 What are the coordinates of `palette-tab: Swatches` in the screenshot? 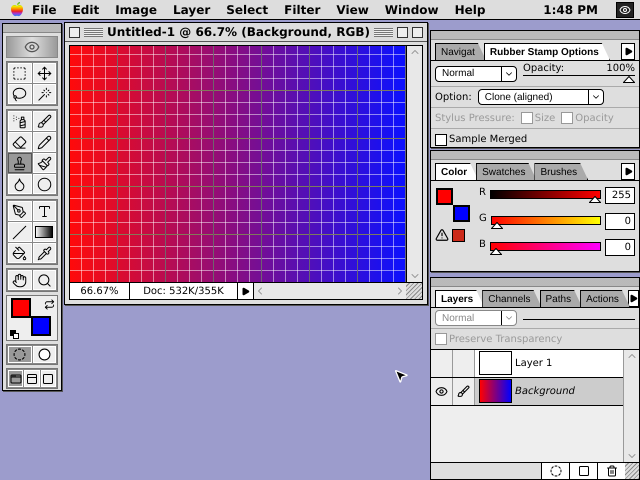 It's located at (506, 171).